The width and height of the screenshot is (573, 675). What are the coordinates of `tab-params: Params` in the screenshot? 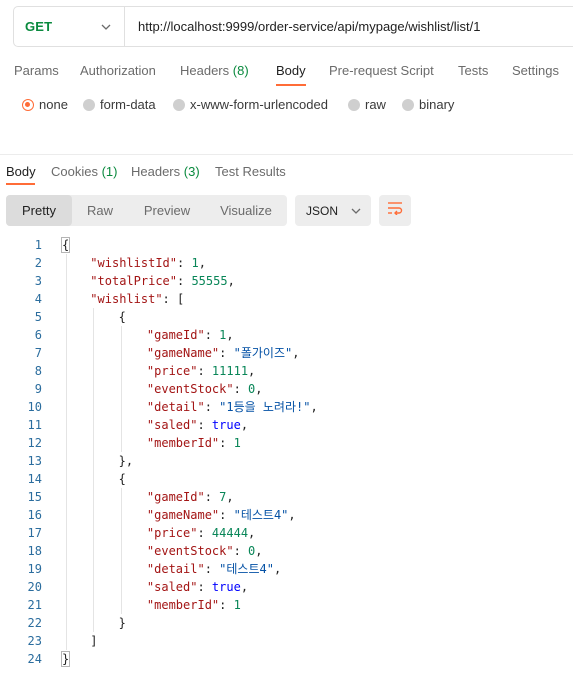 It's located at (36, 70).